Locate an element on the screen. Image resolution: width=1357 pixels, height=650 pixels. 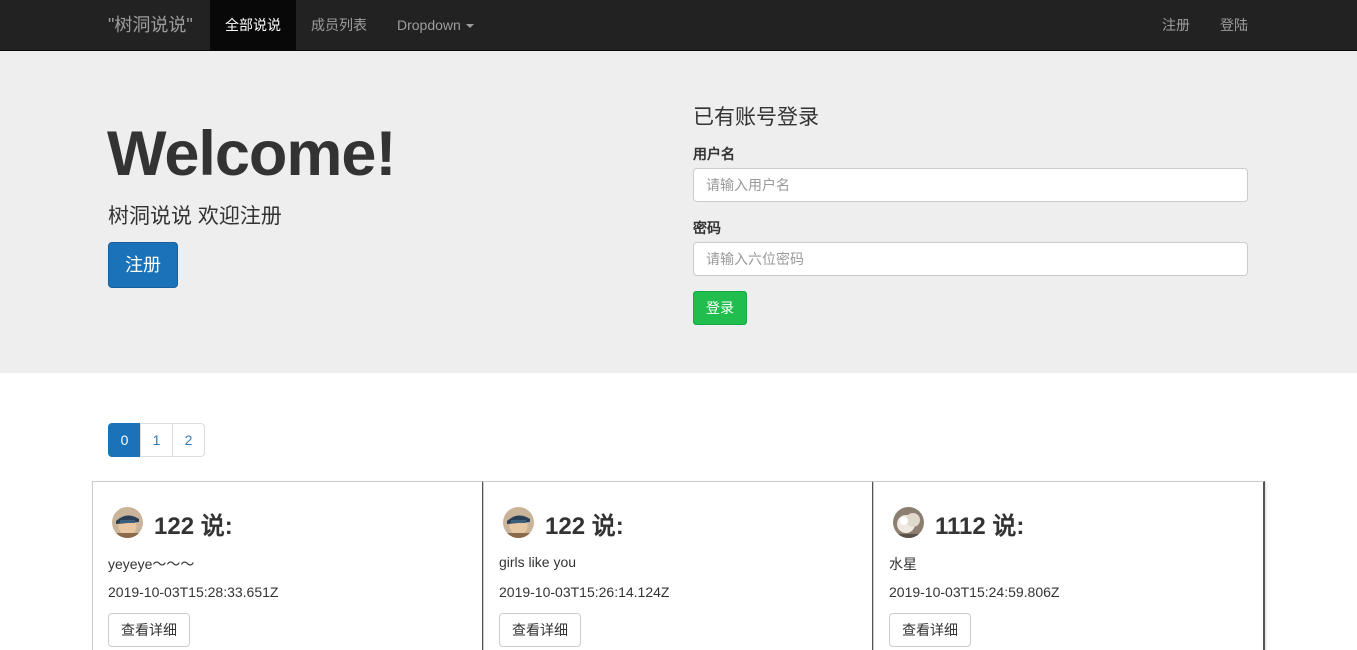
pagination: 0 1 2 is located at coordinates (156, 440).